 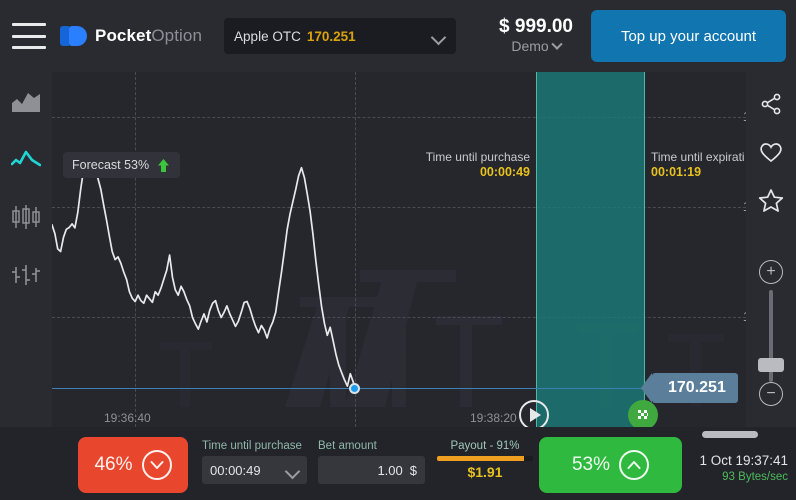 What do you see at coordinates (177, 35) in the screenshot?
I see `brand-secondary: Option` at bounding box center [177, 35].